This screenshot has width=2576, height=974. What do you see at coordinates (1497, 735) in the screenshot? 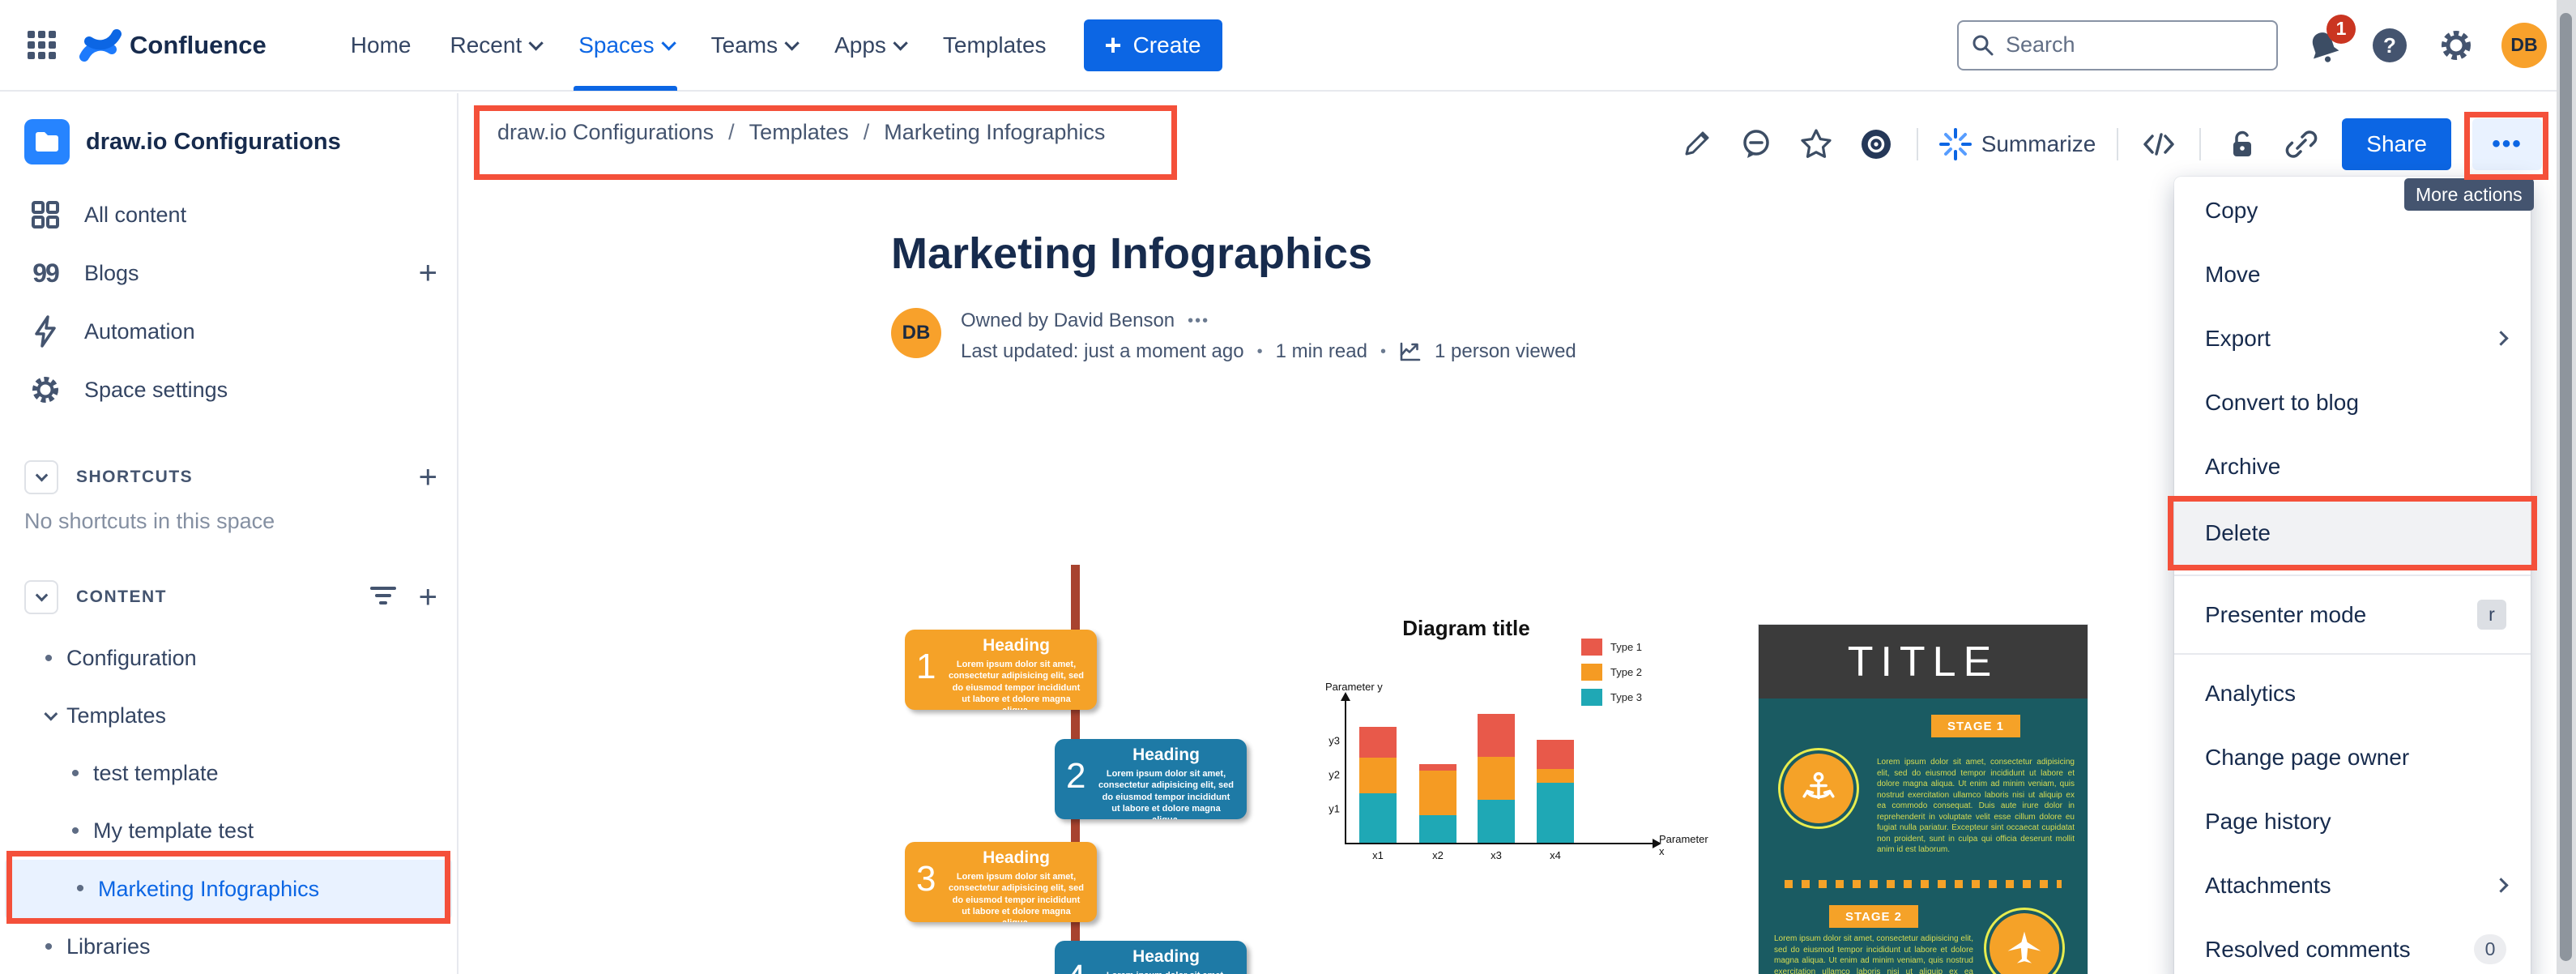
I see `bar-segment-type-1-x3` at bounding box center [1497, 735].